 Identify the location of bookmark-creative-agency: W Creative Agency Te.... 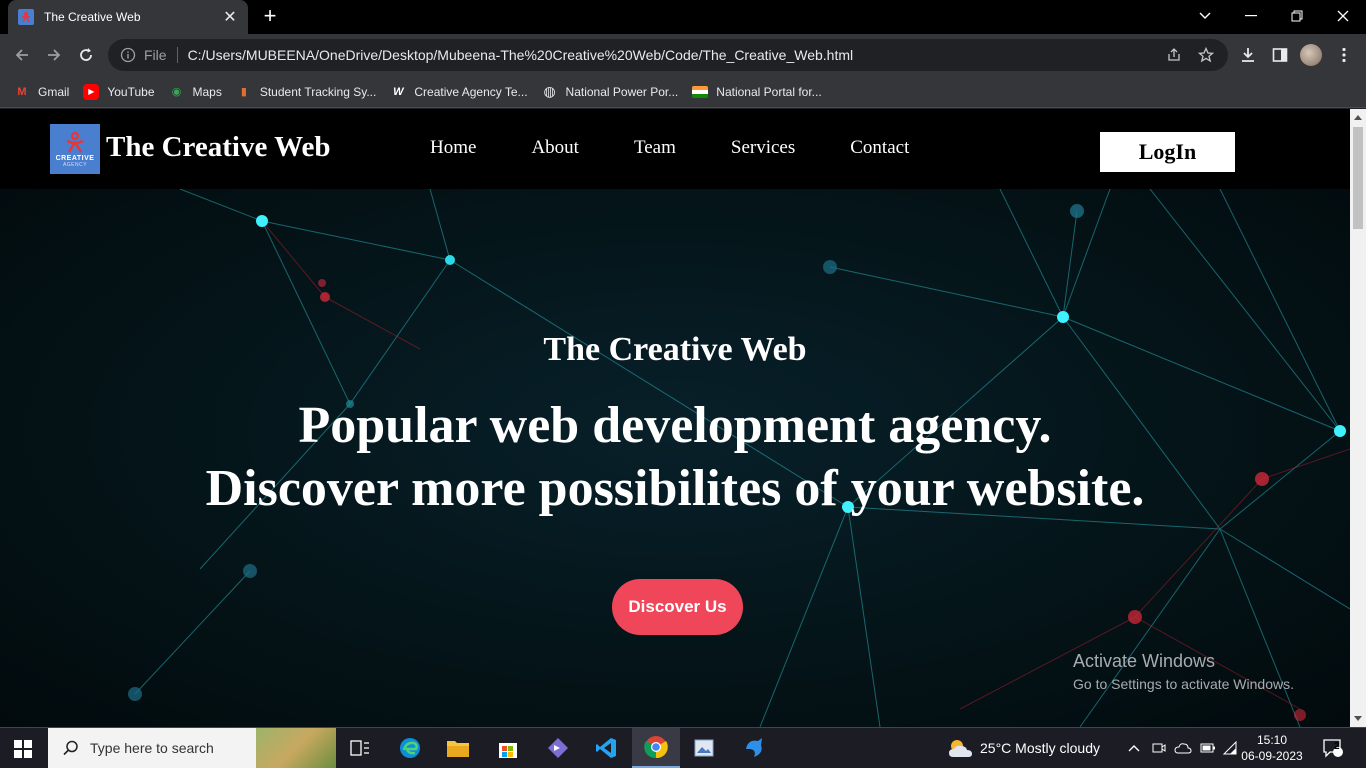
(458, 92).